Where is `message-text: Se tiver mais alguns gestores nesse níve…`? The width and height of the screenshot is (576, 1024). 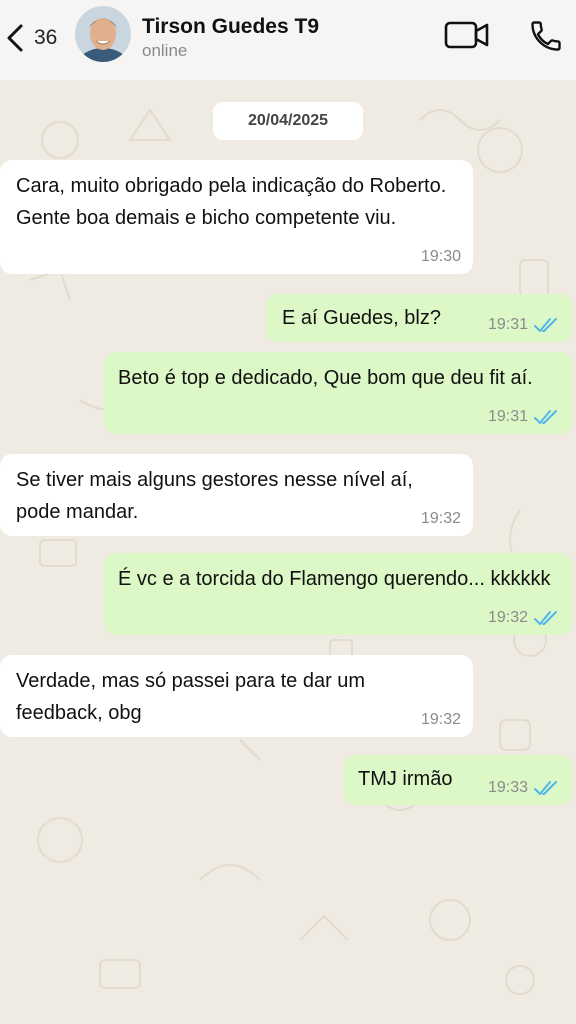 message-text: Se tiver mais alguns gestores nesse níve… is located at coordinates (214, 496).